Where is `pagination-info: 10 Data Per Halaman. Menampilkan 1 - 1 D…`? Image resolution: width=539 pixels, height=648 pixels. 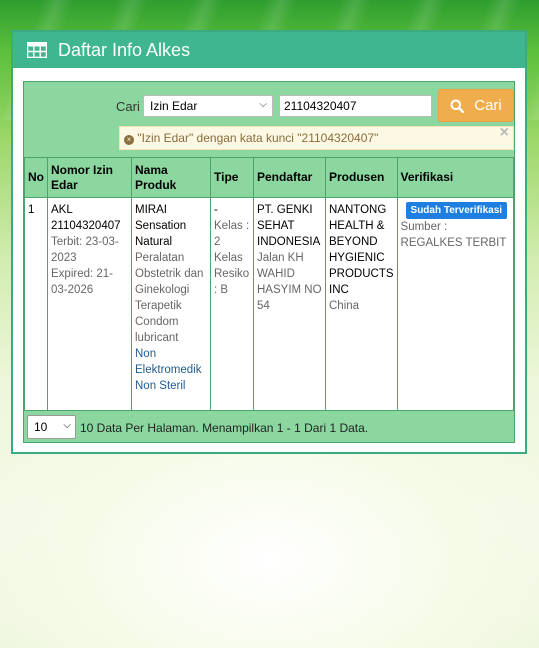 pagination-info: 10 Data Per Halaman. Menampilkan 1 - 1 D… is located at coordinates (224, 428).